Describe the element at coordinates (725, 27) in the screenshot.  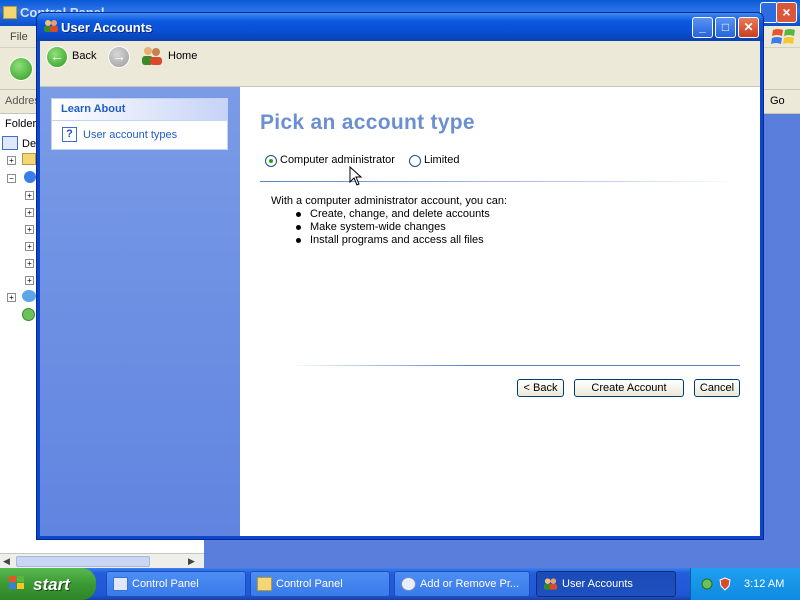
I see `maximize-button: □` at that location.